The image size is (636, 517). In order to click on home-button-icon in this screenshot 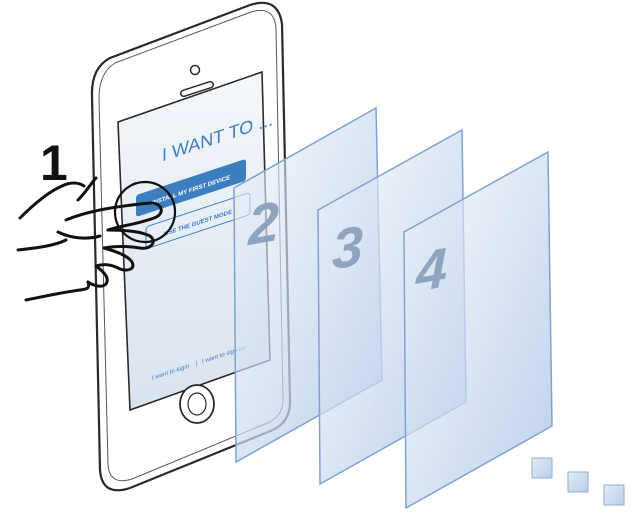, I will do `click(197, 404)`.